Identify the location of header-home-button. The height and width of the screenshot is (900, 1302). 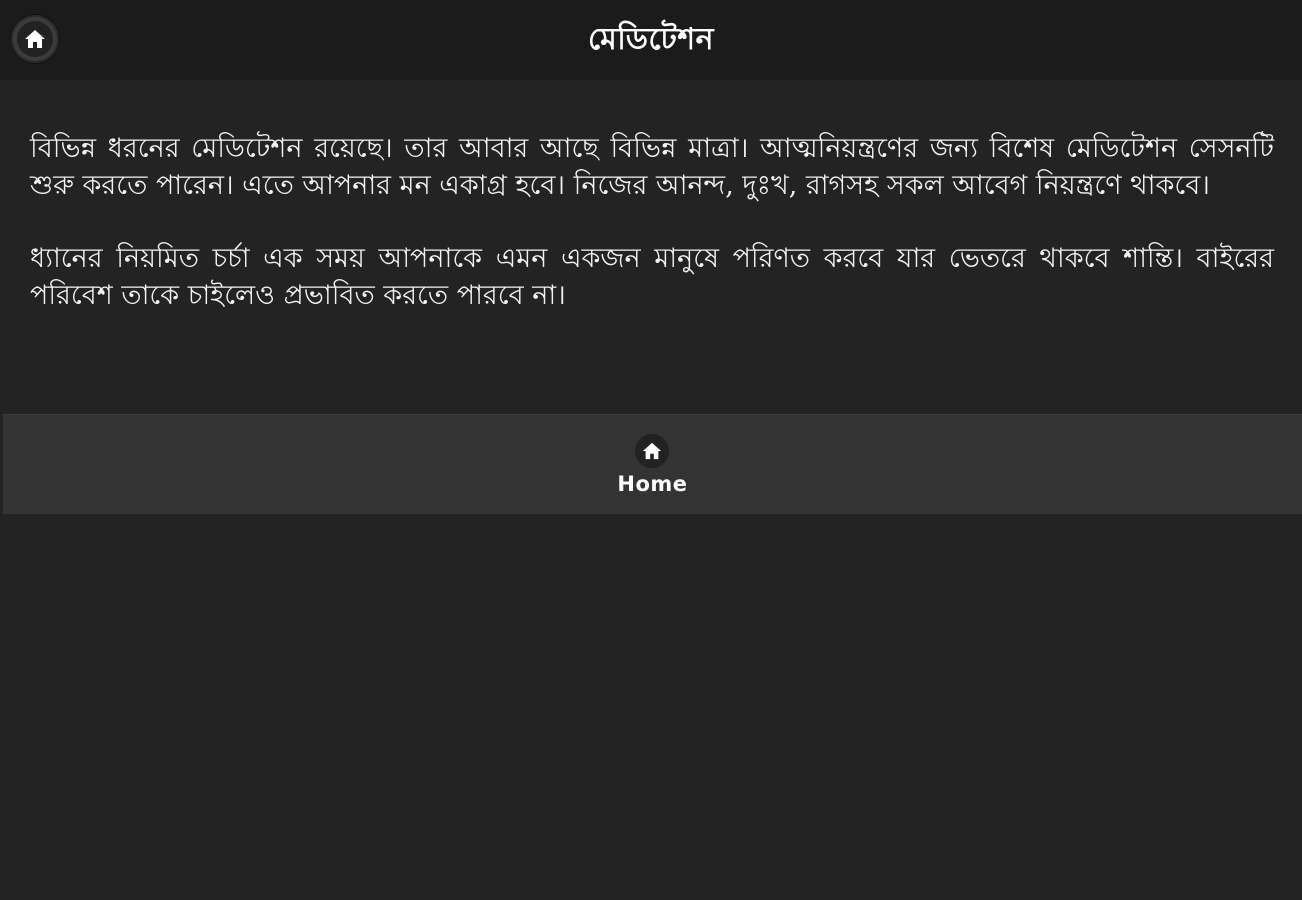
(35, 39).